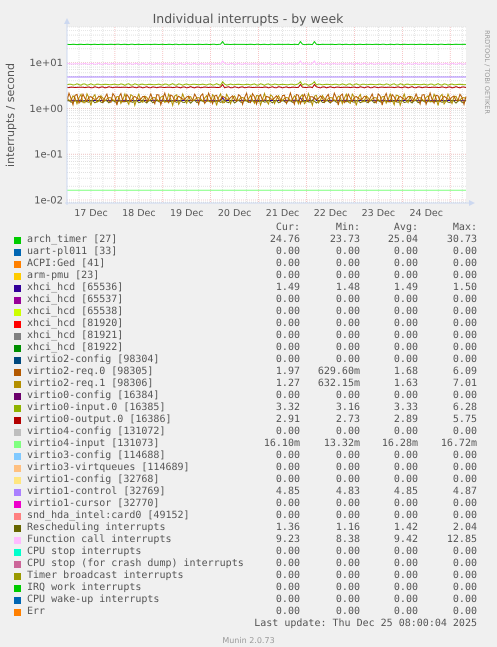 The width and height of the screenshot is (497, 647). Describe the element at coordinates (379, 213) in the screenshot. I see `x-tick-label: 23 Dec` at that location.